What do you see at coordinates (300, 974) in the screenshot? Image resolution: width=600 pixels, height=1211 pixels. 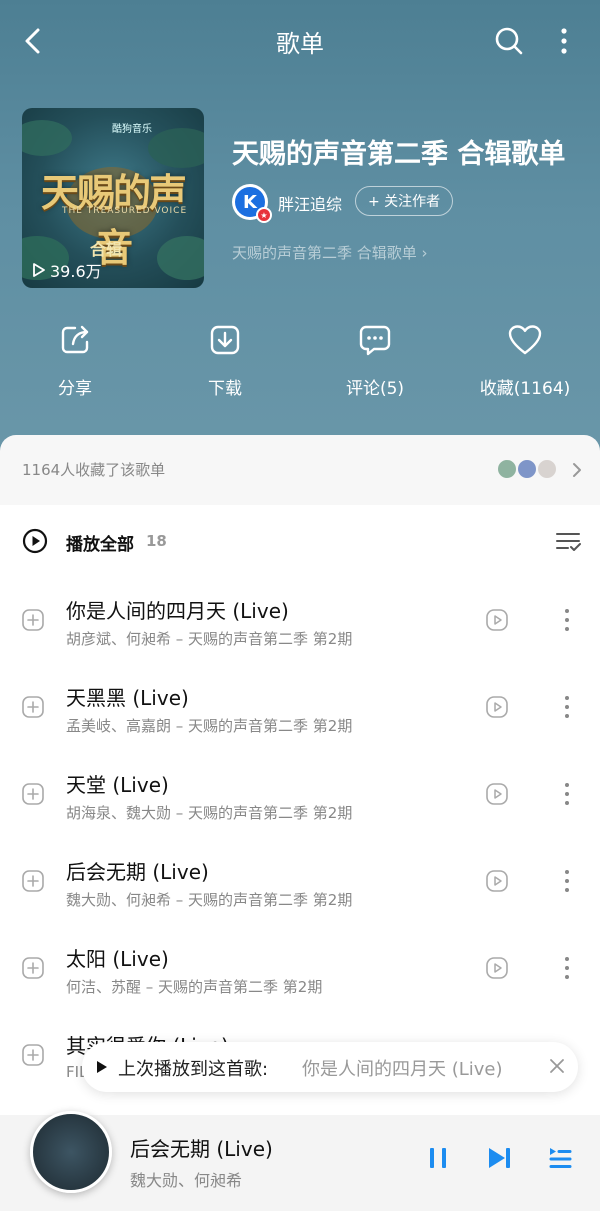 I see `song-row: 太阳 (Live) 何洁、苏醒 – 天赐的声音第二季 第2期` at bounding box center [300, 974].